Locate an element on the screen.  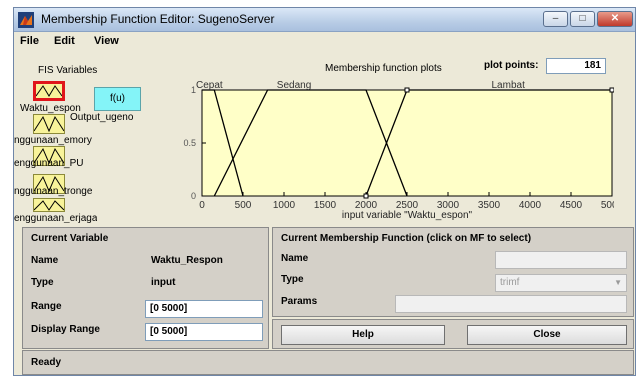
mf-type-select: trimf ▼ is located at coordinates (561, 283).